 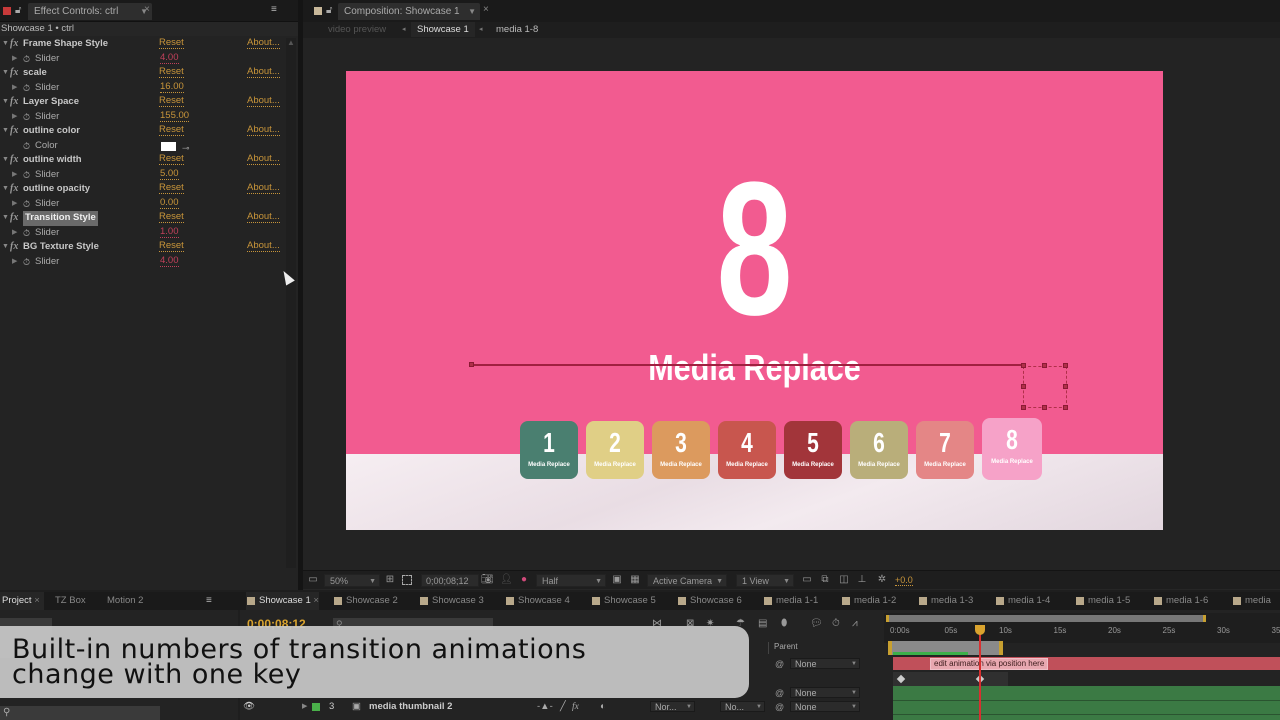 I want to click on tab-tz-box: TZ Box, so click(x=68, y=601).